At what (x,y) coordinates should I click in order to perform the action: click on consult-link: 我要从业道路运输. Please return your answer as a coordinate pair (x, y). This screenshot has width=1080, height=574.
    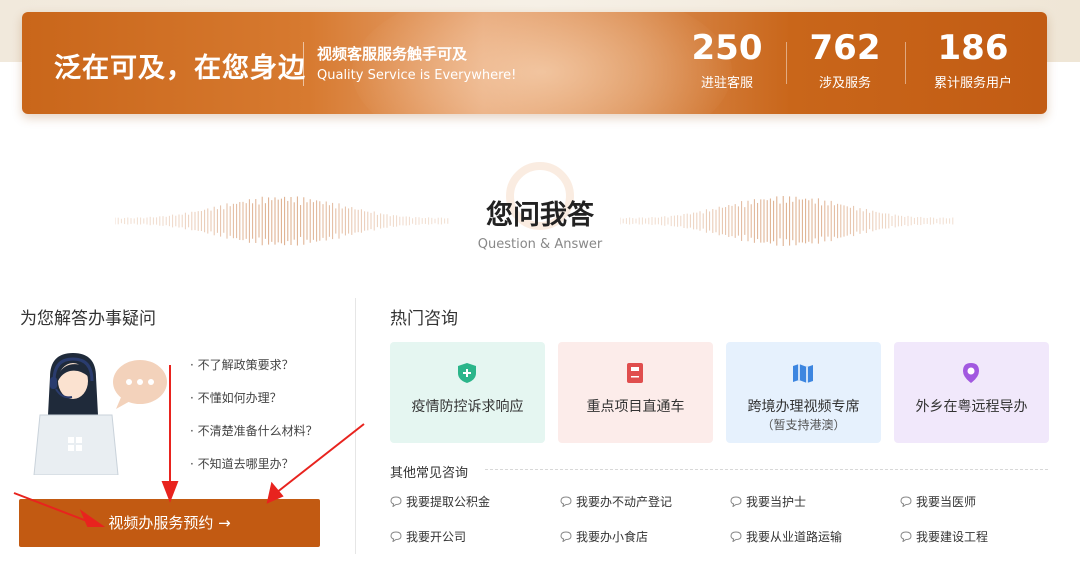
    Looking at the image, I should click on (786, 536).